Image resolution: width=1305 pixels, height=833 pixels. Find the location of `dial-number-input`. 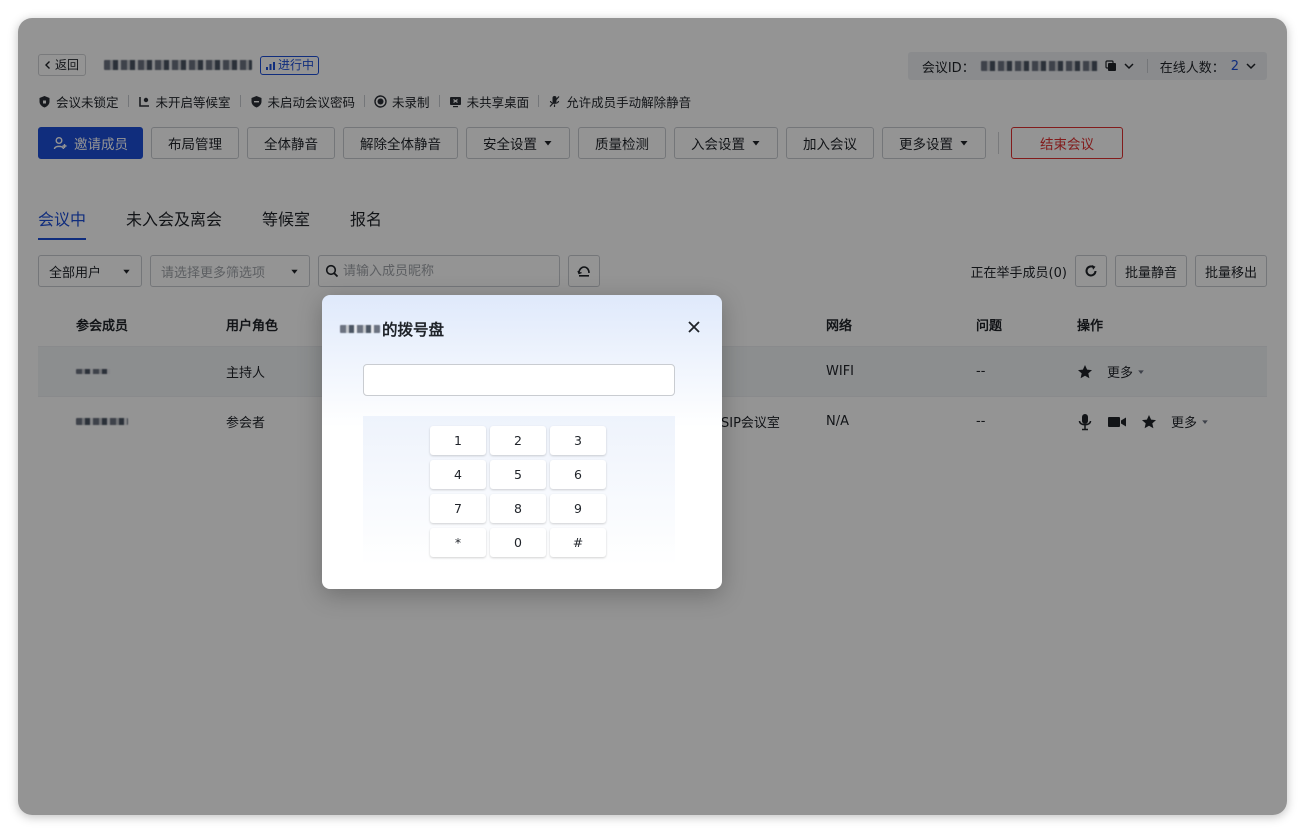

dial-number-input is located at coordinates (519, 380).